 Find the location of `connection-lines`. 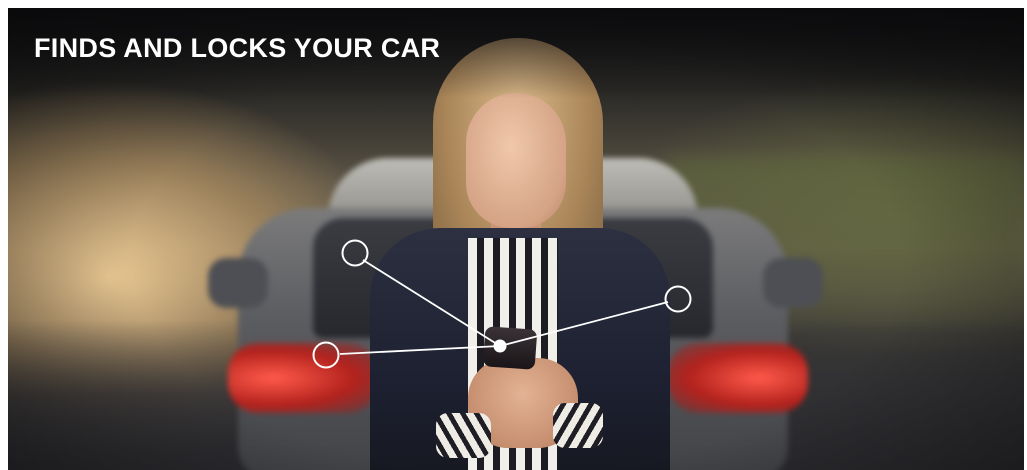

connection-lines is located at coordinates (504, 307).